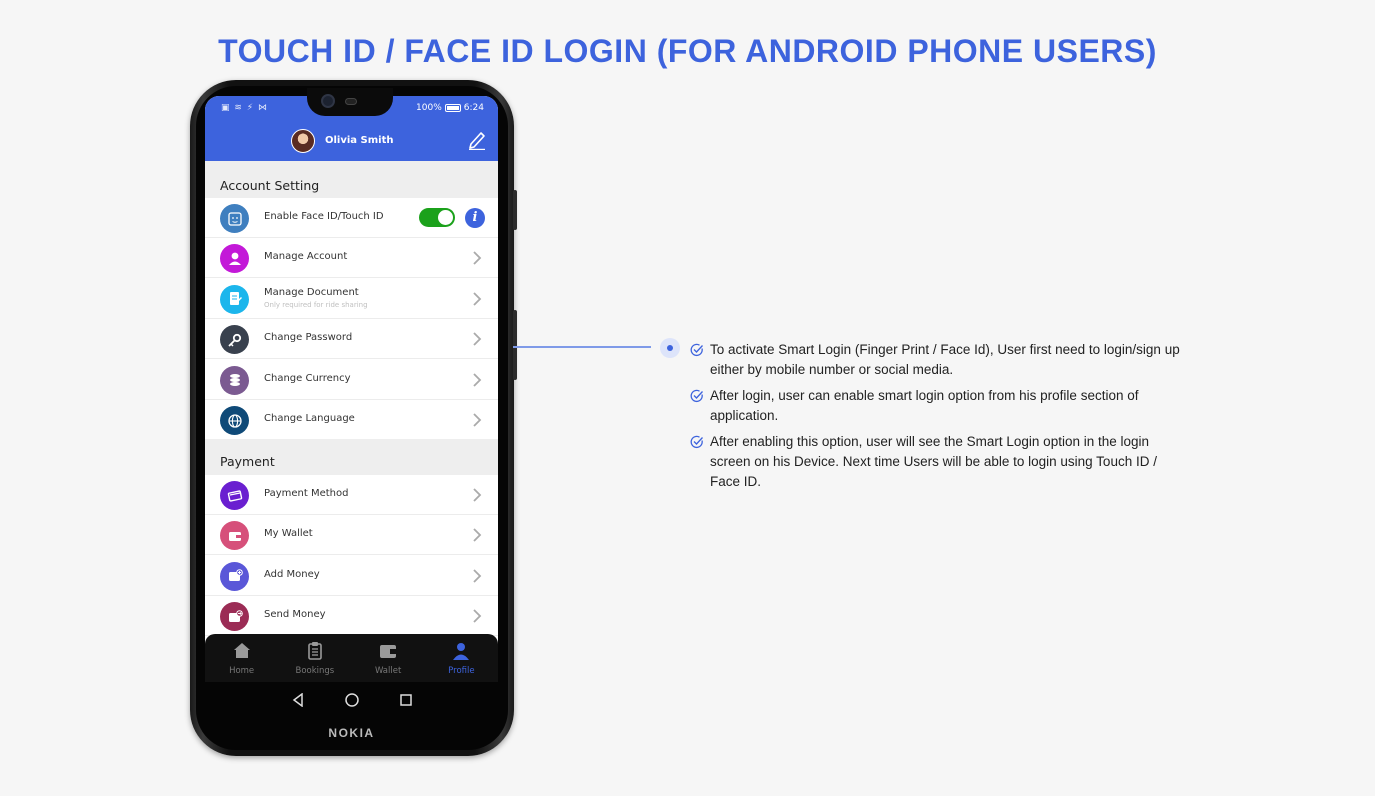 The image size is (1375, 796). Describe the element at coordinates (351, 179) in the screenshot. I see `section-title-account: Account Setting` at that location.